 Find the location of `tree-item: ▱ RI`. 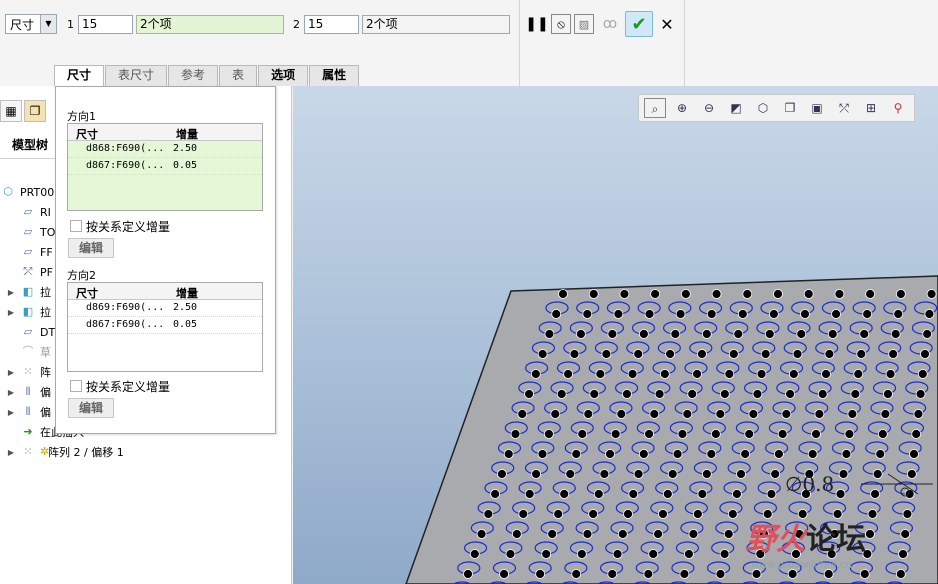

tree-item: ▱ RI is located at coordinates (35, 212).